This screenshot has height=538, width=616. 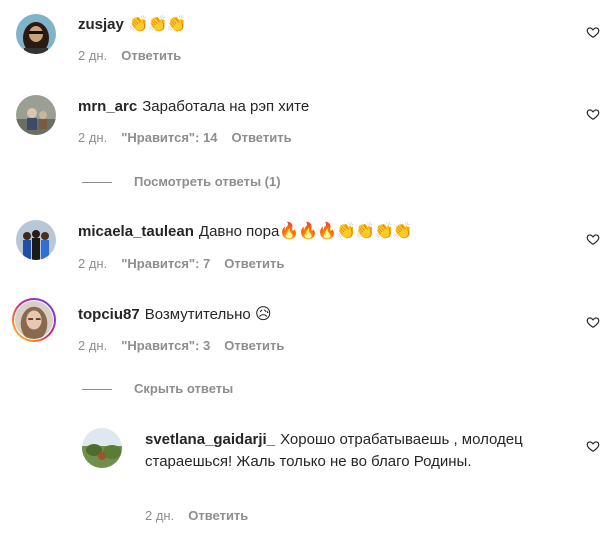 What do you see at coordinates (169, 137) in the screenshot?
I see `likes-count: "Нравится": 14` at bounding box center [169, 137].